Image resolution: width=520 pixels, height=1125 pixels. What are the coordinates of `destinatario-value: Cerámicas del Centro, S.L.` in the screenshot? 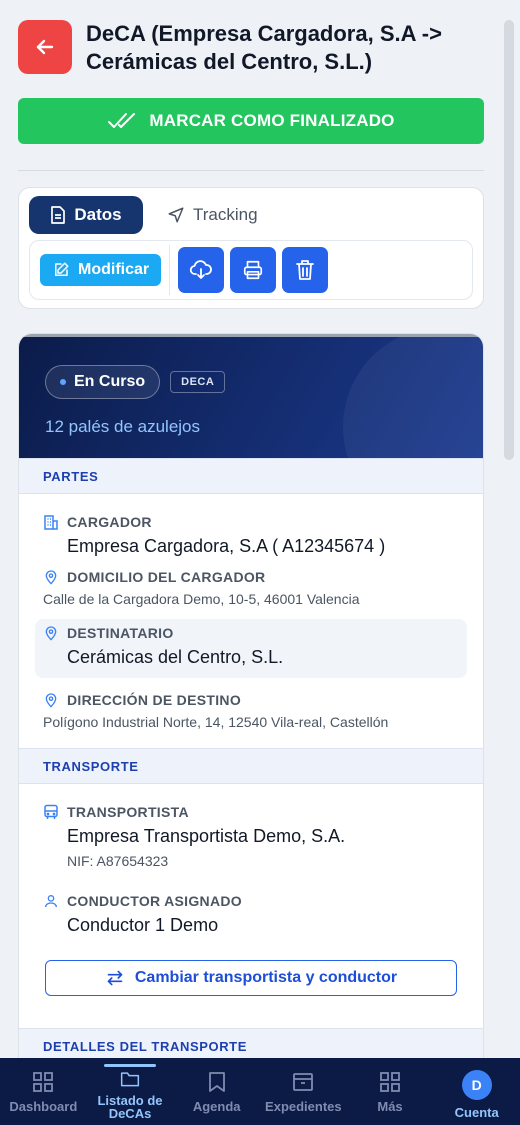 It's located at (175, 657).